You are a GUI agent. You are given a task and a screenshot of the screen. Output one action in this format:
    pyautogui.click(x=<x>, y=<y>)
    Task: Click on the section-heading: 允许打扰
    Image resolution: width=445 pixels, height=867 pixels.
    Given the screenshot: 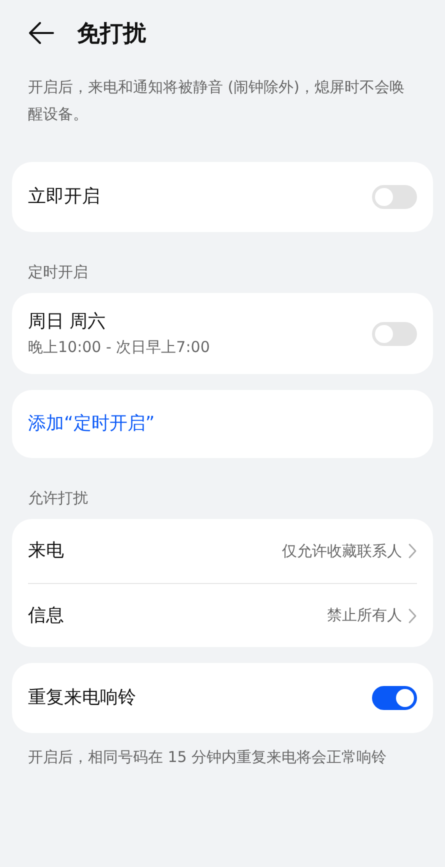 What is the action you would take?
    pyautogui.click(x=58, y=498)
    